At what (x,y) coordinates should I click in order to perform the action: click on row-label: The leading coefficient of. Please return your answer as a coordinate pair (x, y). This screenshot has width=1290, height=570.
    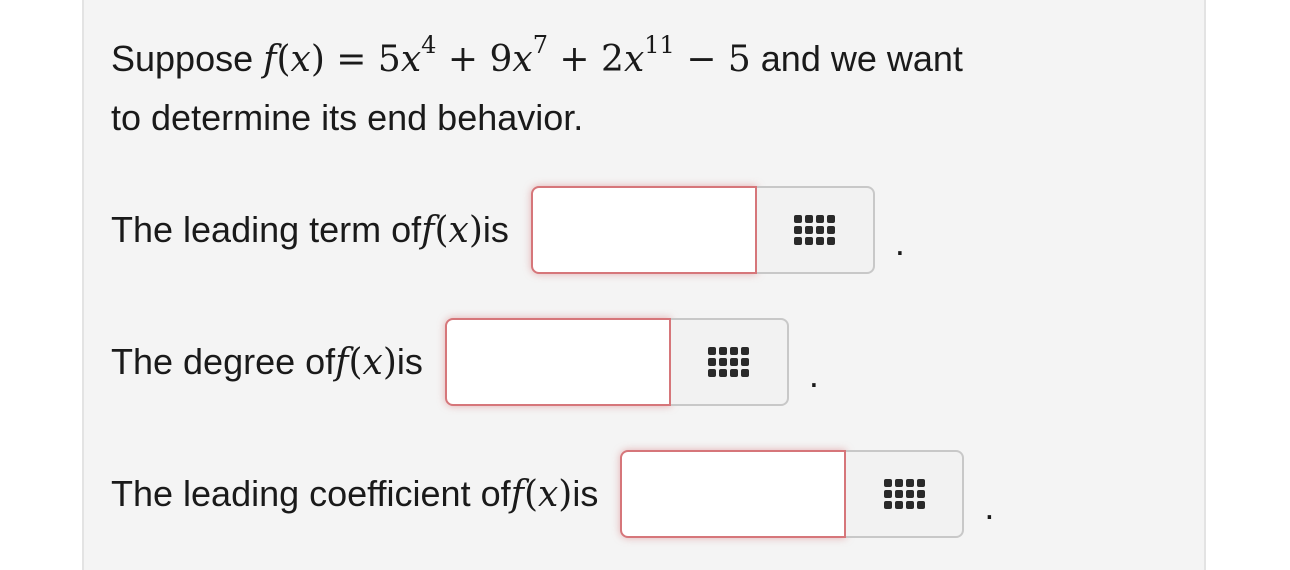
    Looking at the image, I should click on (311, 493).